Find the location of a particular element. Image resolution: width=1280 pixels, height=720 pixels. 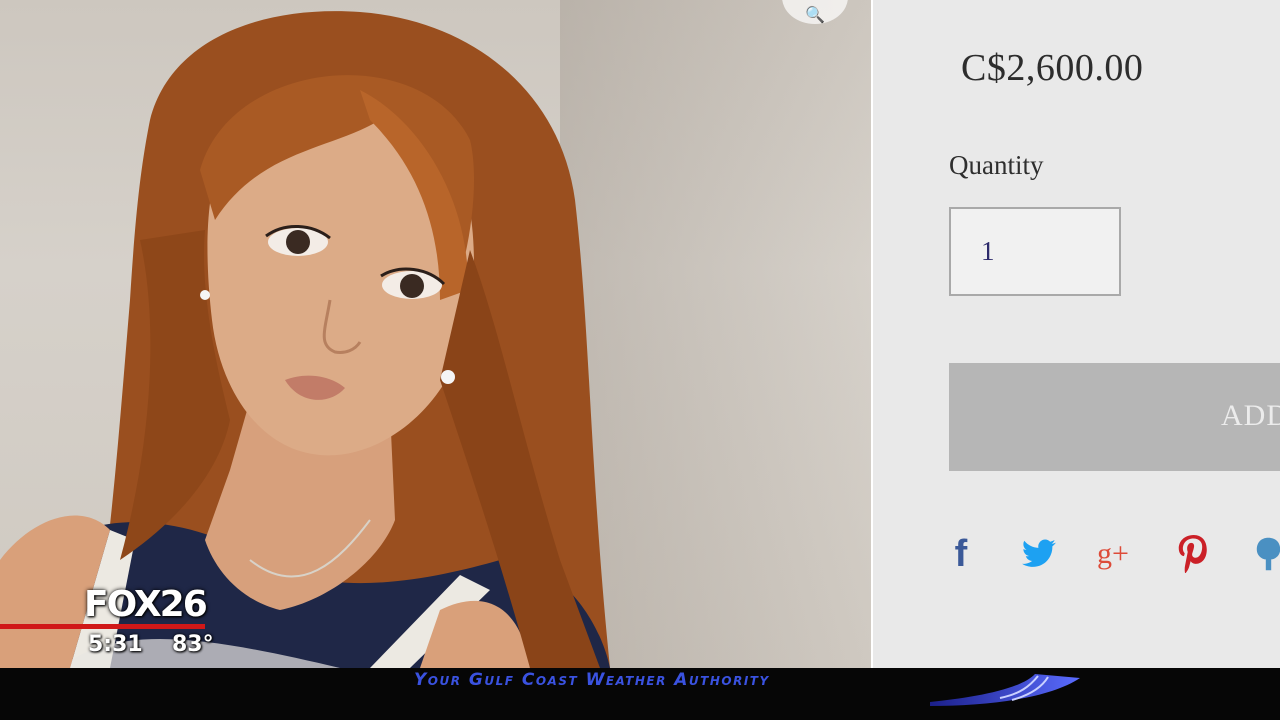

ticker-text: Your Gulf Coast Weather Authority is located at coordinates (592, 680).